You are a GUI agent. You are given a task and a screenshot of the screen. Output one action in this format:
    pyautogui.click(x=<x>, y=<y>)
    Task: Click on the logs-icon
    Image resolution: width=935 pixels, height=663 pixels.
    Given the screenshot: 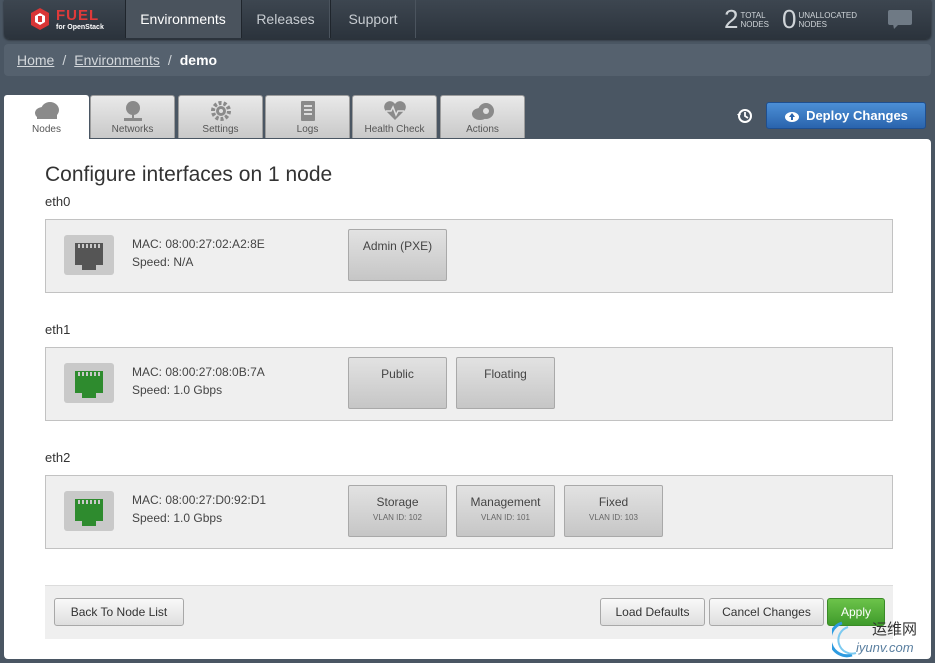 What is the action you would take?
    pyautogui.click(x=307, y=111)
    